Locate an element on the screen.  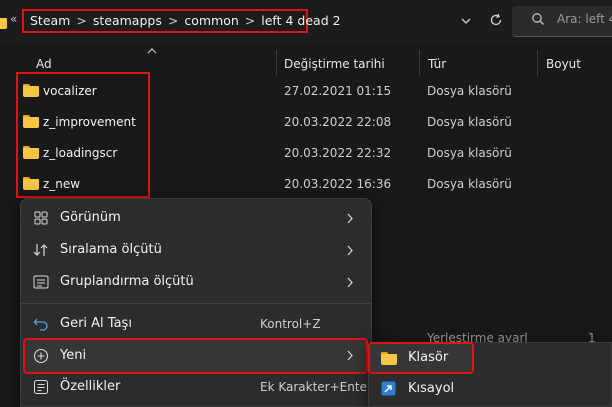
menu-item-properties: Özellikler Ek Karakter+Enter is located at coordinates (198, 387).